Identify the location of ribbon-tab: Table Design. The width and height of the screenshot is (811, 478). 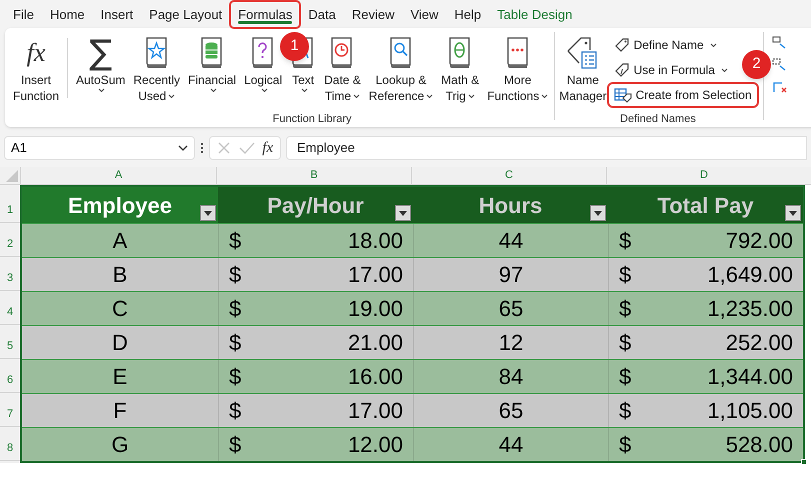
(535, 14).